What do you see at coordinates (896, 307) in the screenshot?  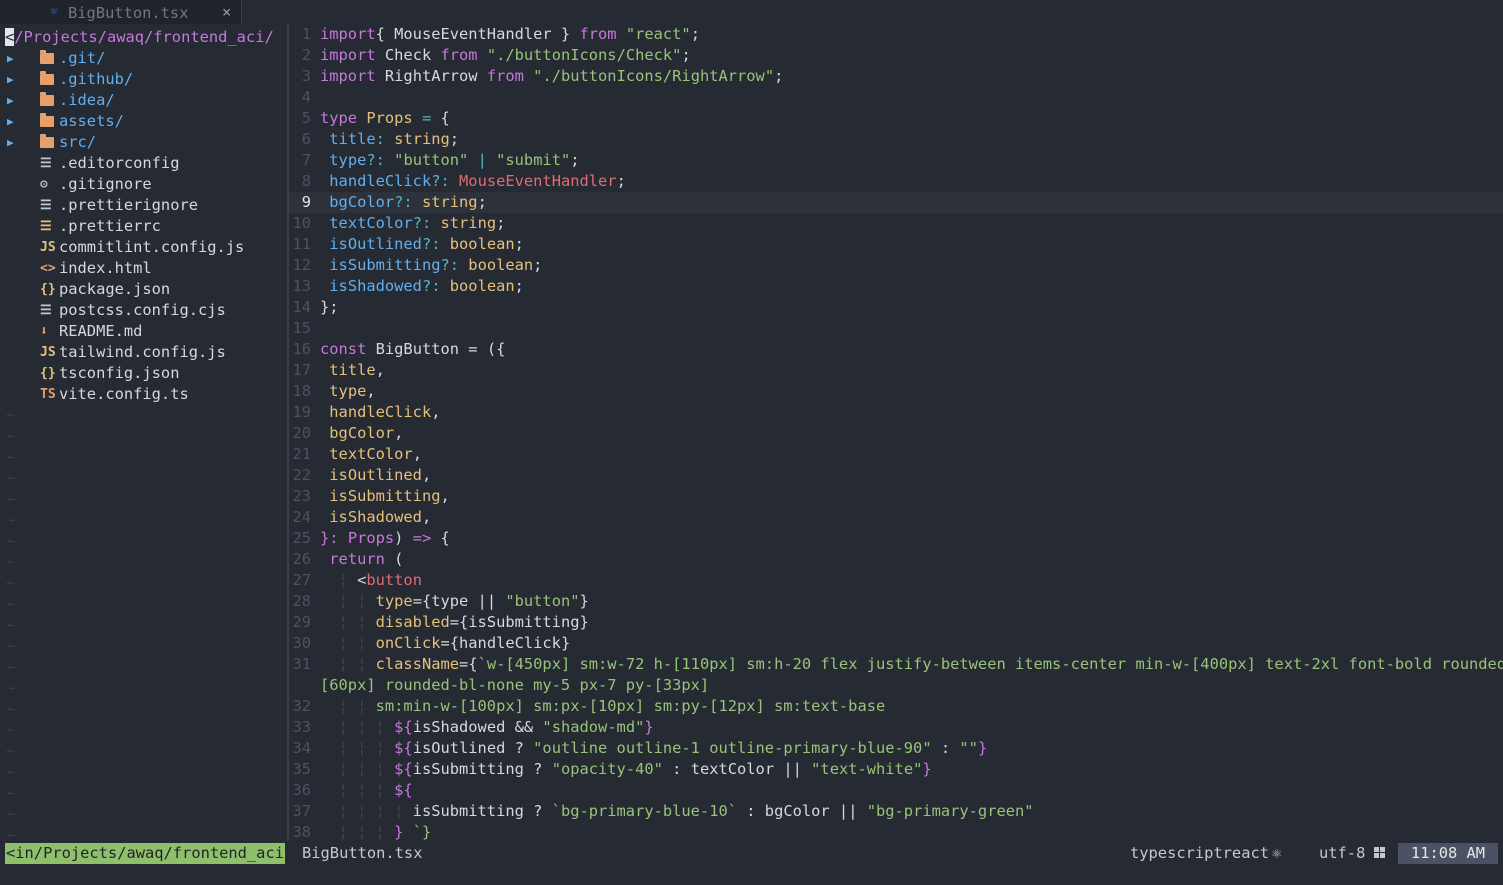 I see `code-line: 14};` at bounding box center [896, 307].